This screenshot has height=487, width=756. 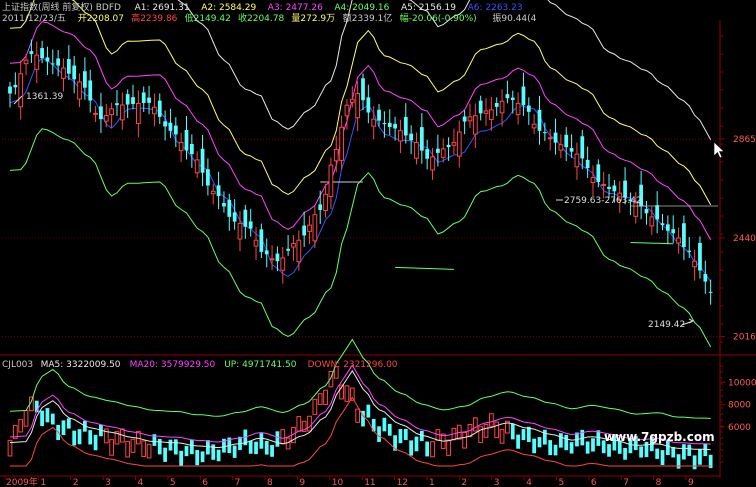 I want to click on header-line1-item: A4: 2049.16, so click(x=361, y=8).